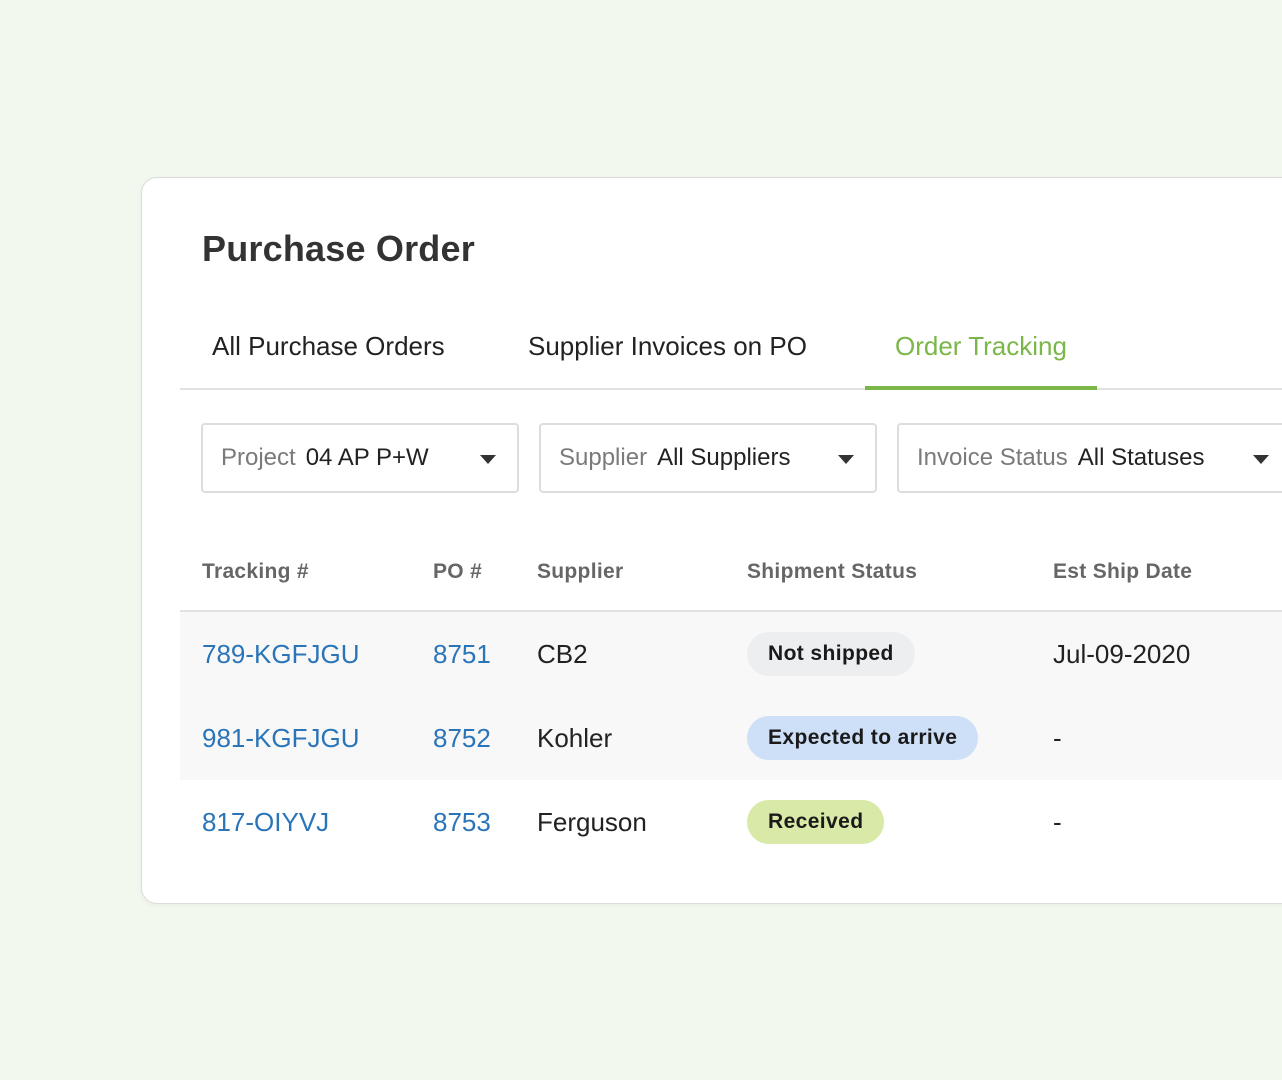 Image resolution: width=1282 pixels, height=1080 pixels. Describe the element at coordinates (281, 738) in the screenshot. I see `tracking-number-link: 981-KGFJGU` at that location.